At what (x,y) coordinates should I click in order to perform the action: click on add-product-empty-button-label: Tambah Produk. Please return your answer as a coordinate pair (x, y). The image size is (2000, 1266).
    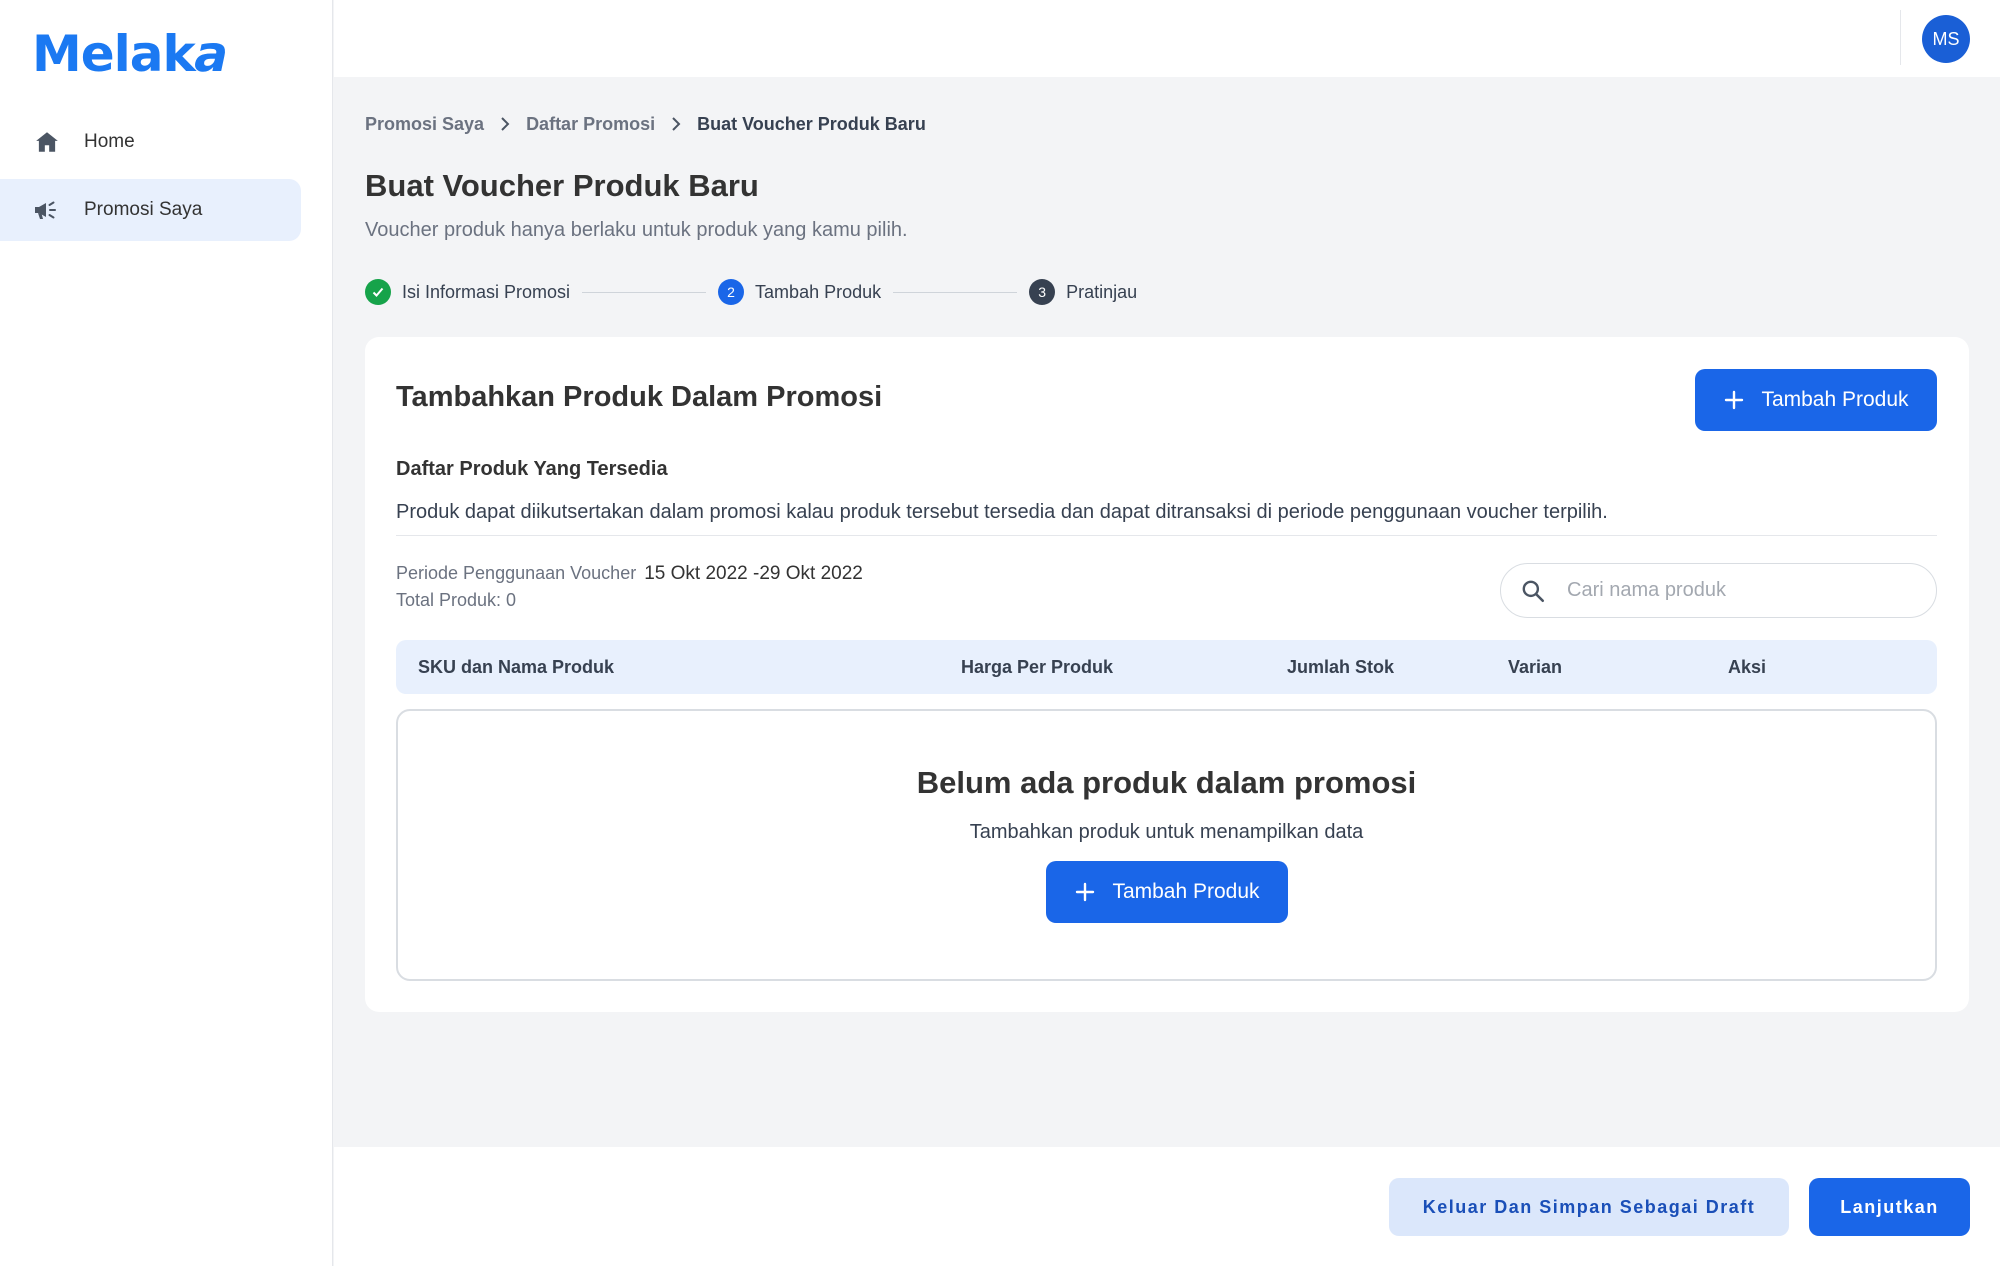
    Looking at the image, I should click on (1186, 891).